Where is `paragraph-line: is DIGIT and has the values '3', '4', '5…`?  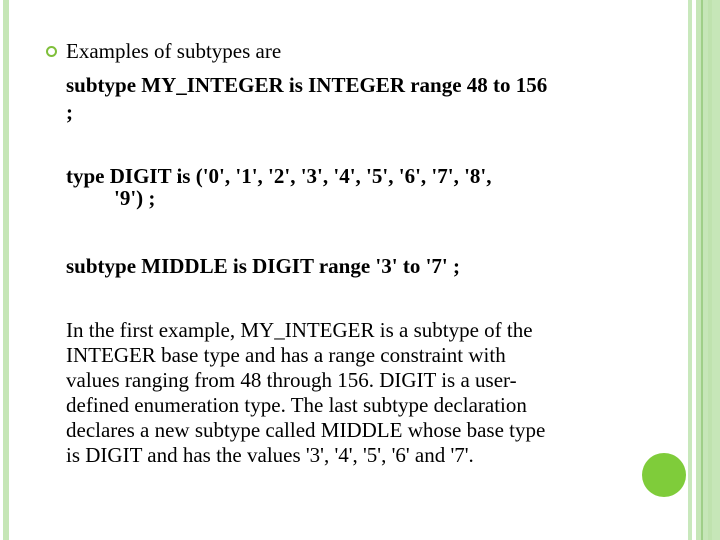 paragraph-line: is DIGIT and has the values '3', '4', '5… is located at coordinates (270, 455).